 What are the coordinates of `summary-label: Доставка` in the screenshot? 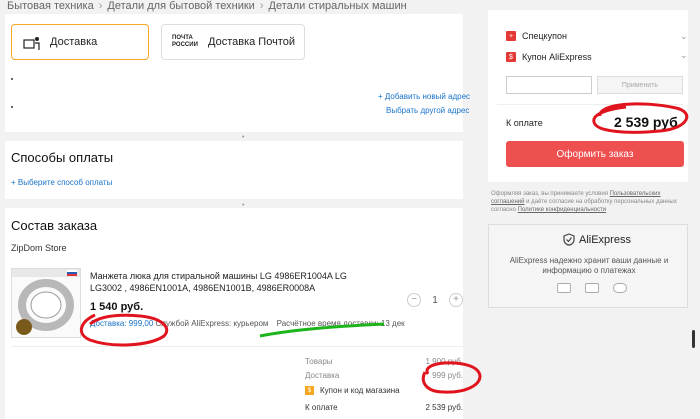 It's located at (322, 375).